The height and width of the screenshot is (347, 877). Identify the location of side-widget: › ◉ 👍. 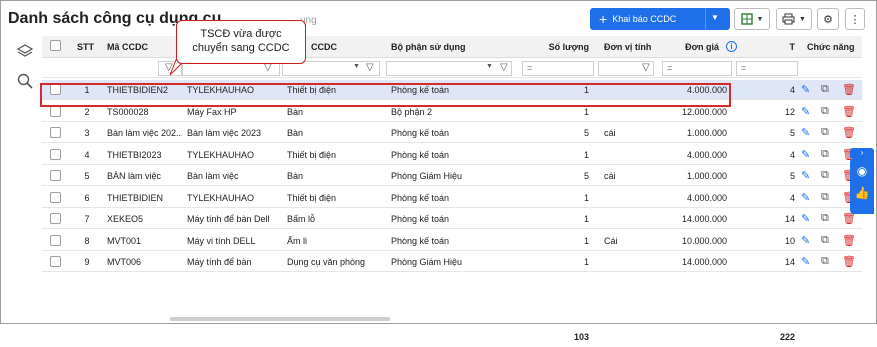
(862, 181).